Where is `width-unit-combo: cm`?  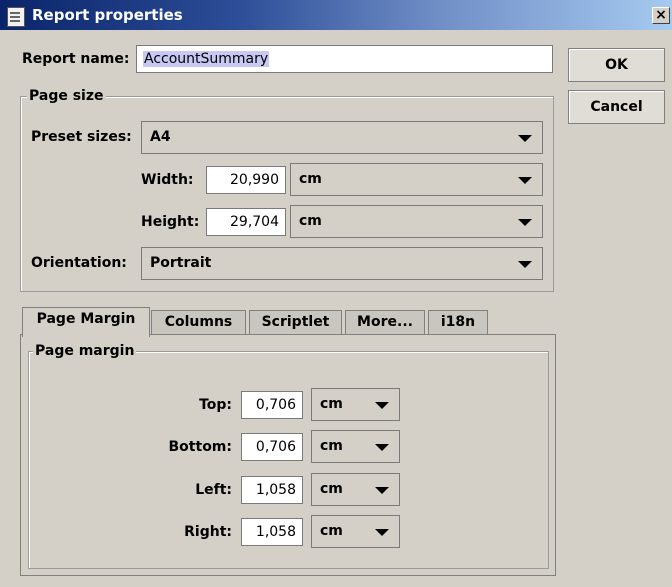
width-unit-combo: cm is located at coordinates (416, 179).